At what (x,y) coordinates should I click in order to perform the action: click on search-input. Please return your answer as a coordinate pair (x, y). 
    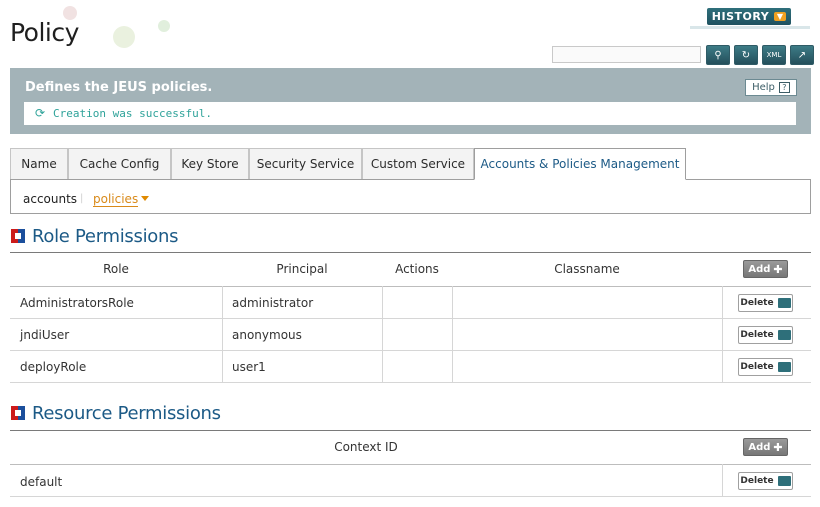
    Looking at the image, I should click on (626, 54).